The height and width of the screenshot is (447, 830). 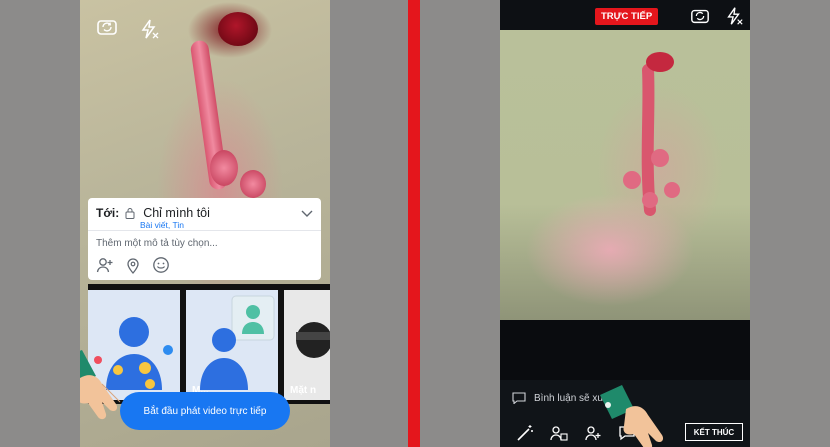 What do you see at coordinates (108, 213) in the screenshot?
I see `to-label: Tới:` at bounding box center [108, 213].